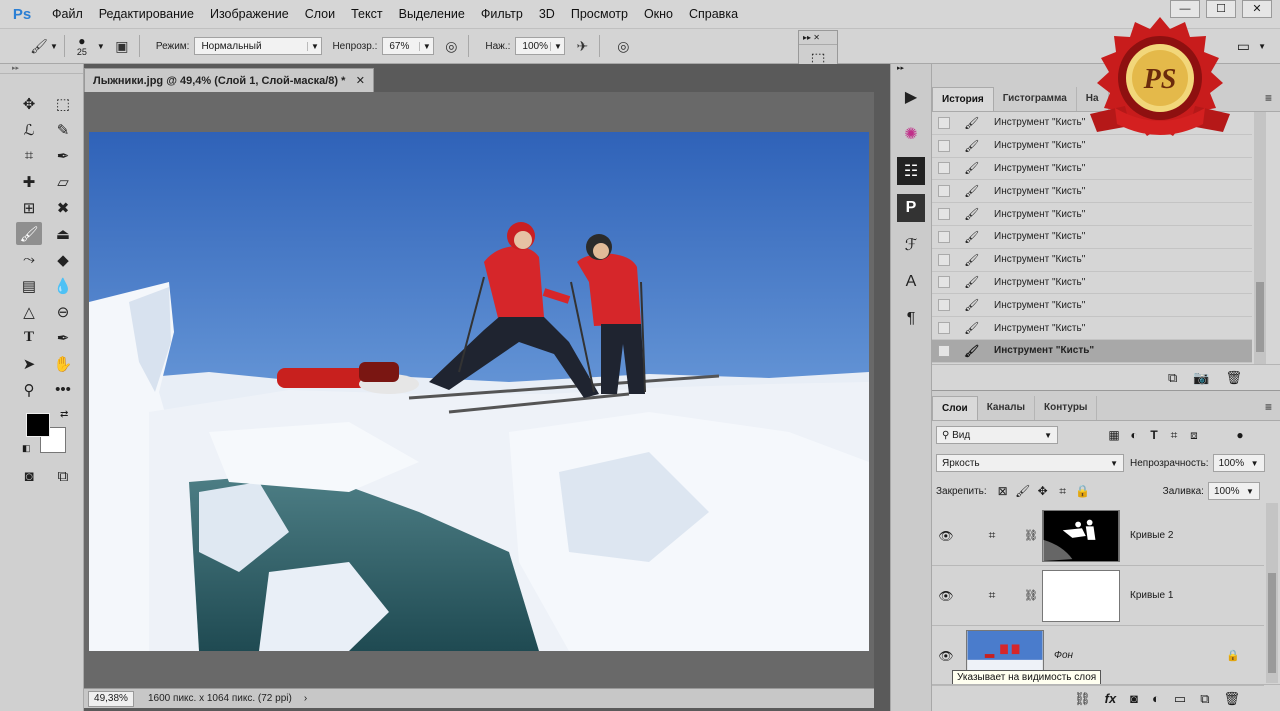 The width and height of the screenshot is (1280, 711). I want to click on filter-toggle-icon: ●, so click(1240, 435).